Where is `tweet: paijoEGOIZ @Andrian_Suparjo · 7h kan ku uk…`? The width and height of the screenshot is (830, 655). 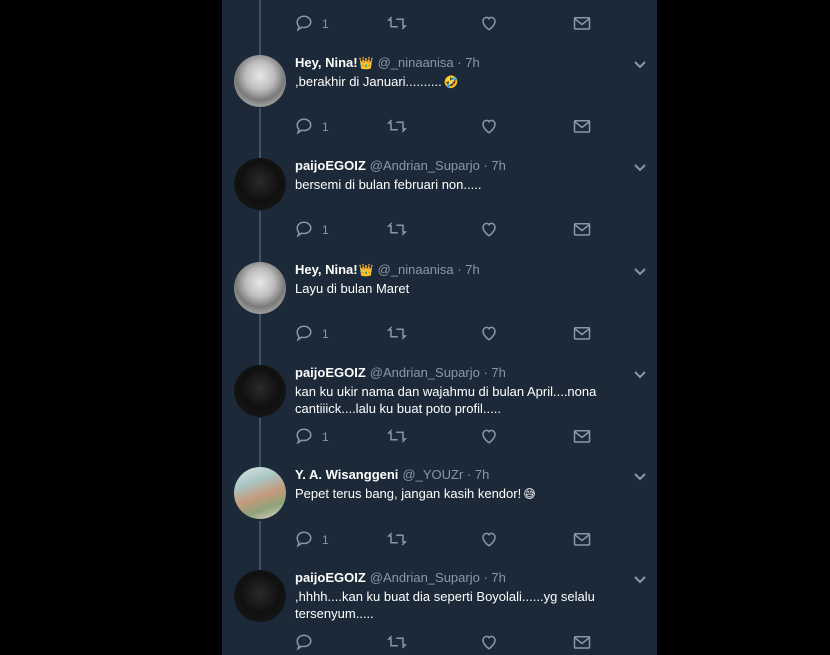
tweet: paijoEGOIZ @Andrian_Suparjo · 7h kan ku uk… is located at coordinates (439, 415).